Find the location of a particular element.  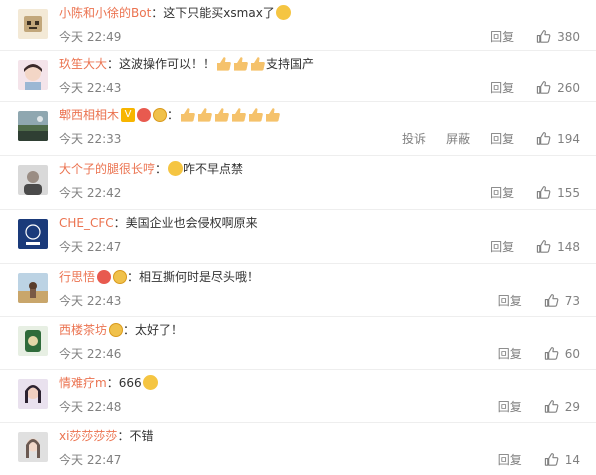

comment-text-line: 行思悟 ：相互撕何时是尽头哦！ is located at coordinates (159, 276).